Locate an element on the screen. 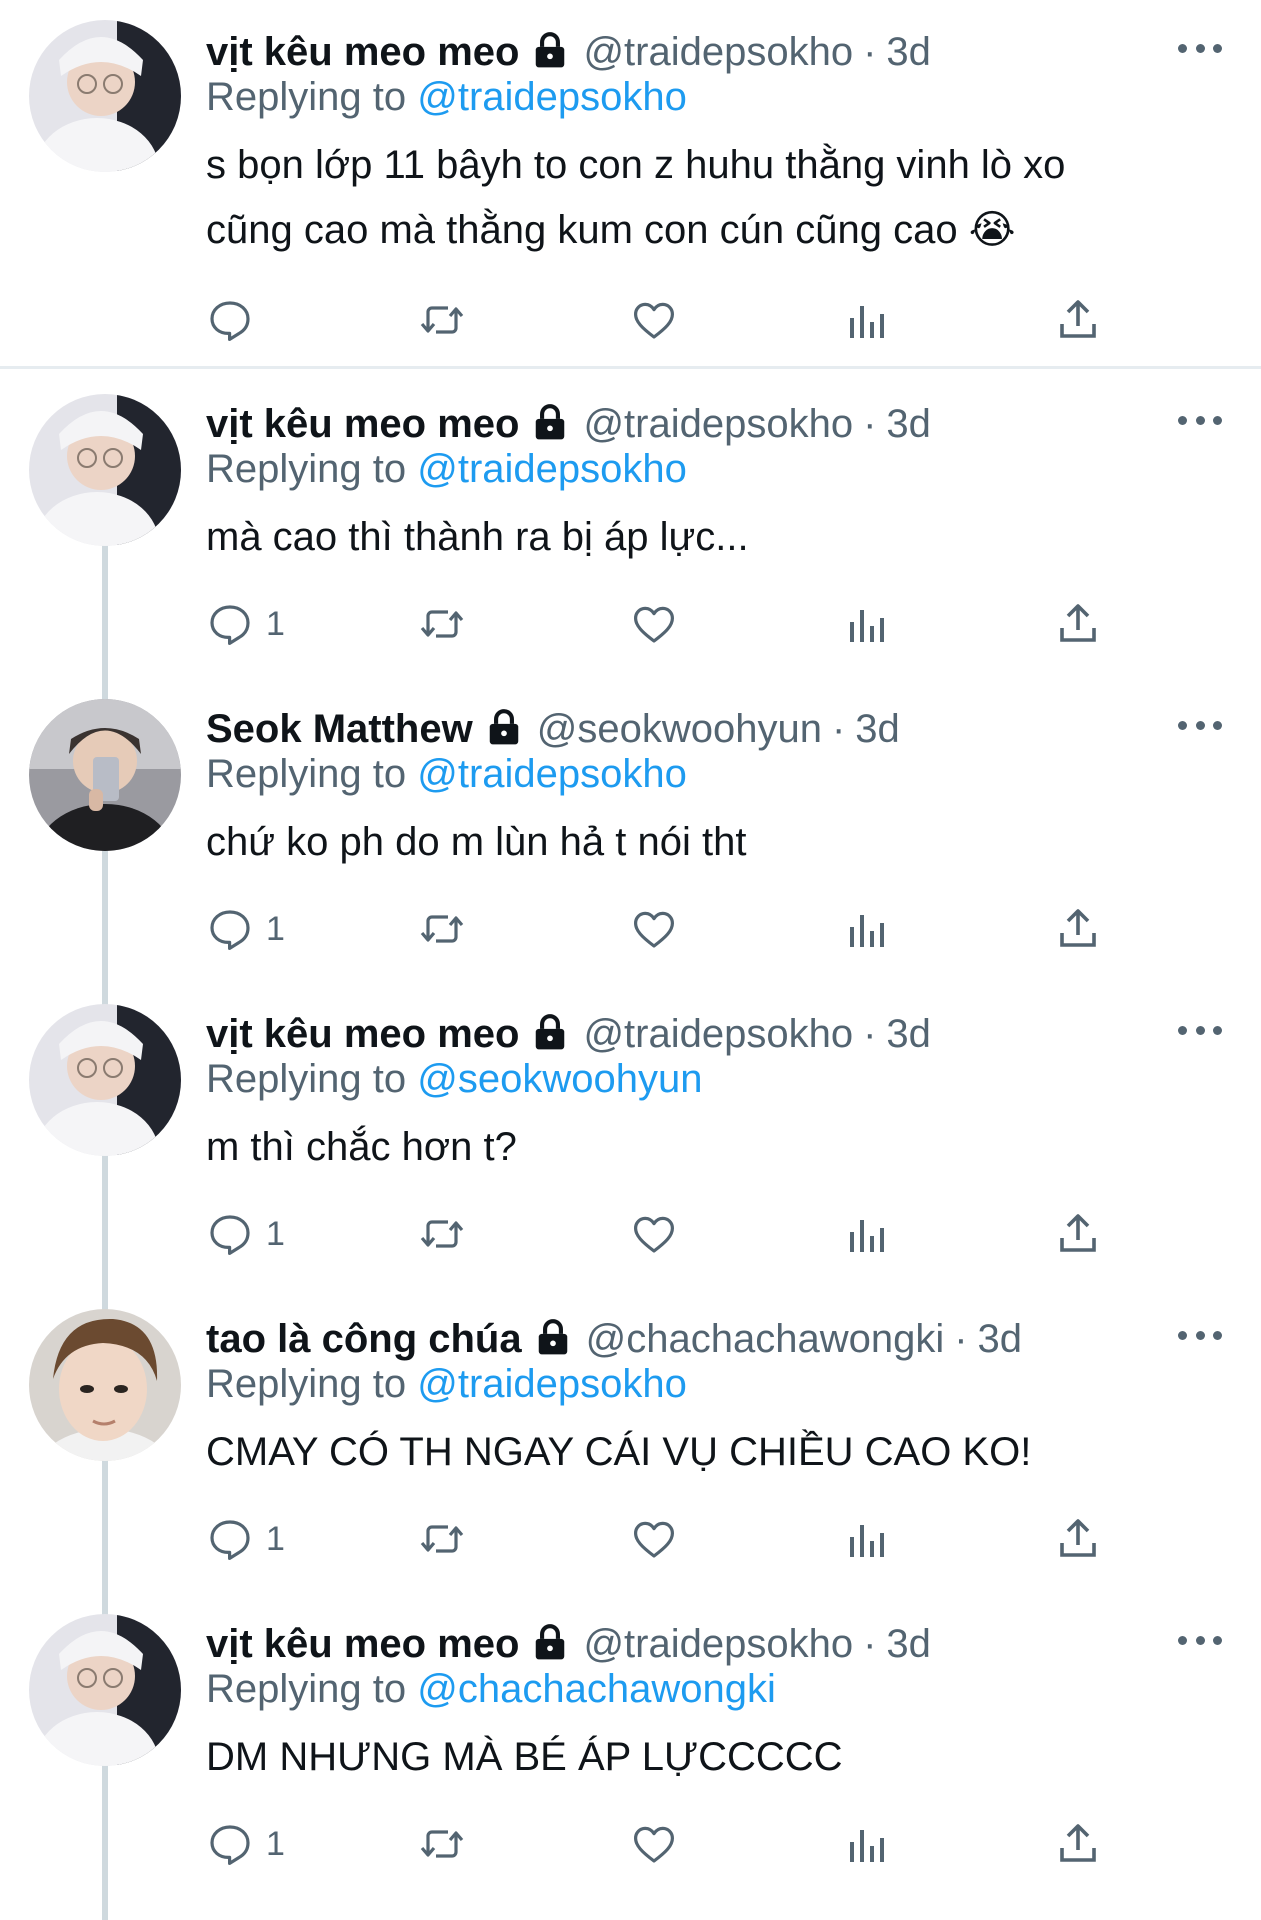  mention-link: @chachachawongki is located at coordinates (596, 1689).